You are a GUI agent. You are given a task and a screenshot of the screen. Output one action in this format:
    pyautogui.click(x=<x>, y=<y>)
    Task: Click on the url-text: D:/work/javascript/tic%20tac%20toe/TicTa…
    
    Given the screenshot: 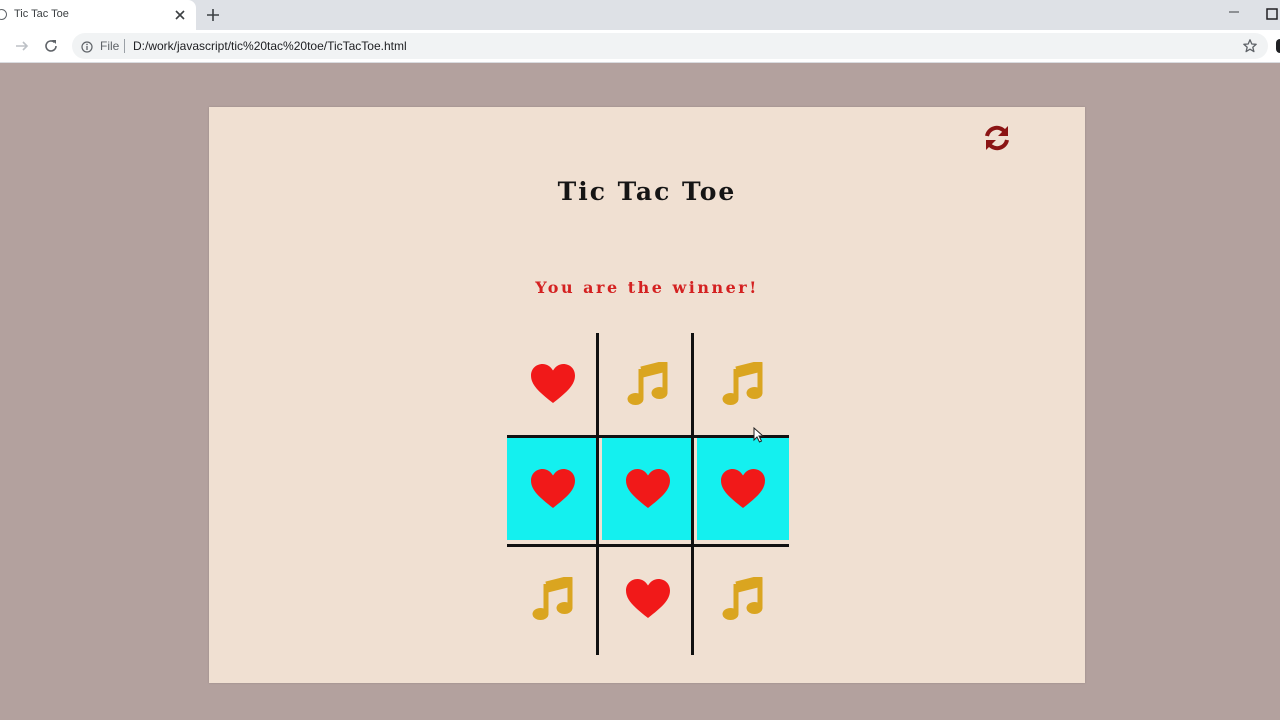 What is the action you would take?
    pyautogui.click(x=270, y=46)
    